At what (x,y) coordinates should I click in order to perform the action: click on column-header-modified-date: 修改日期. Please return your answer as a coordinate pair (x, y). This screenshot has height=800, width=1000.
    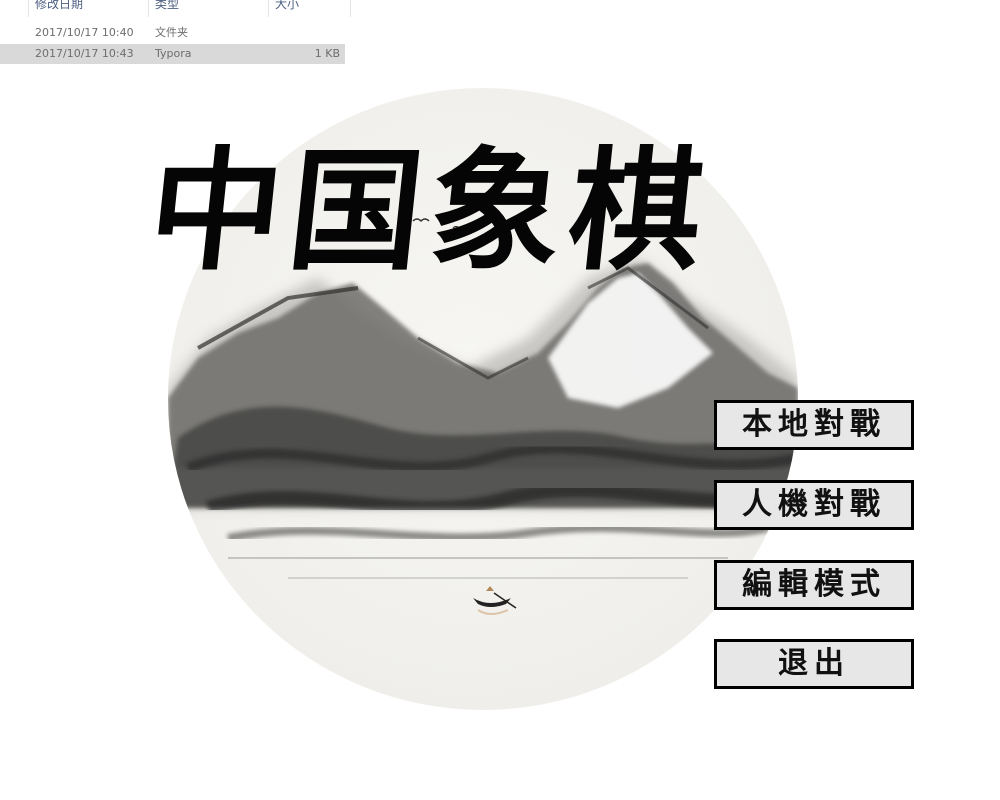
    Looking at the image, I should click on (89, 8).